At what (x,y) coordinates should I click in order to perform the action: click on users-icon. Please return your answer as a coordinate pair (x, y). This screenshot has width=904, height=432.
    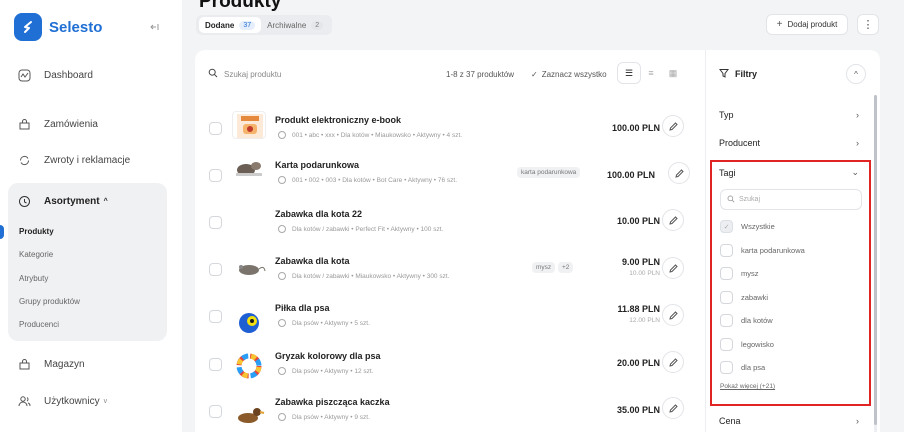
    Looking at the image, I should click on (24, 401).